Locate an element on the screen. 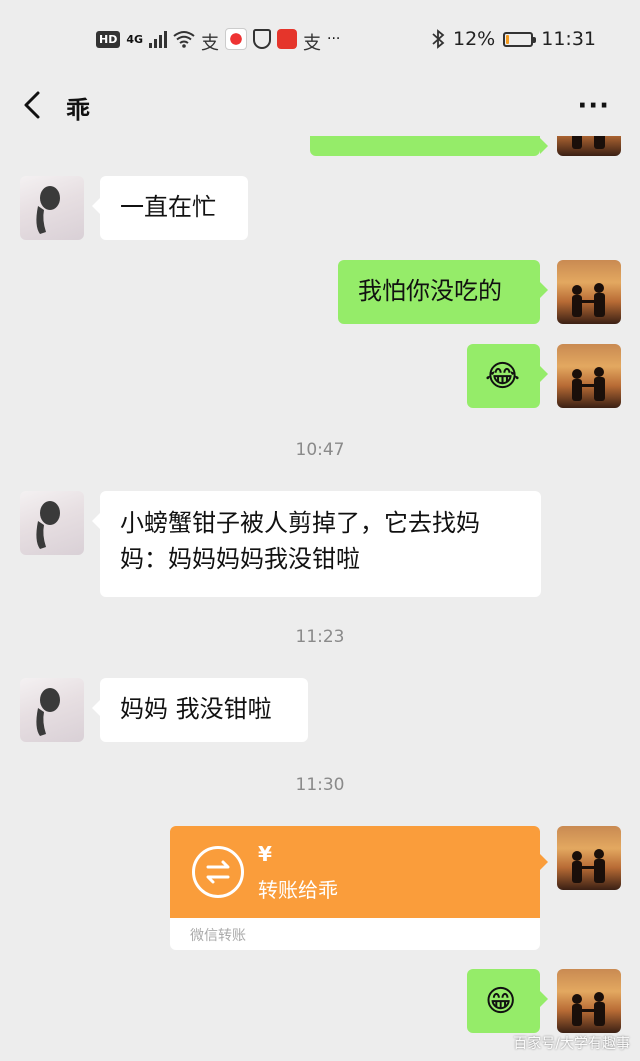  shopping-app-icon is located at coordinates (287, 39).